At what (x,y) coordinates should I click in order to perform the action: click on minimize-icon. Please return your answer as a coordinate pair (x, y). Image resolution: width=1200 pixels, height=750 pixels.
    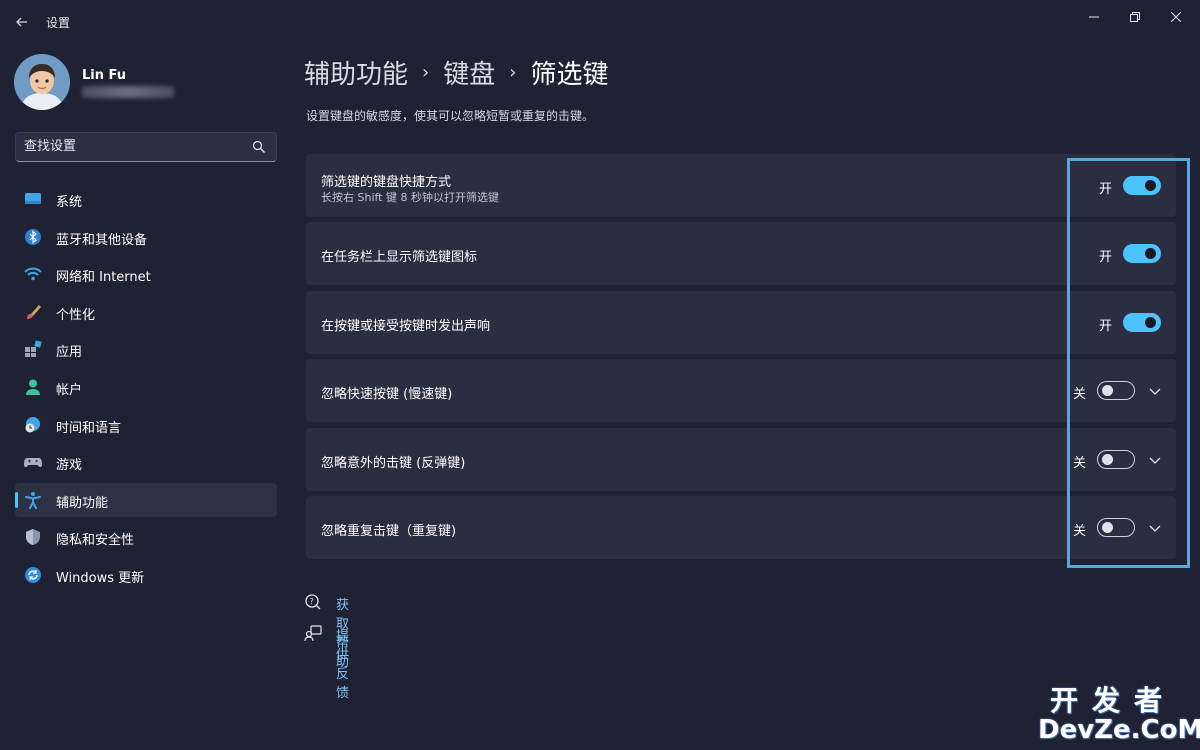
    Looking at the image, I should click on (1094, 17).